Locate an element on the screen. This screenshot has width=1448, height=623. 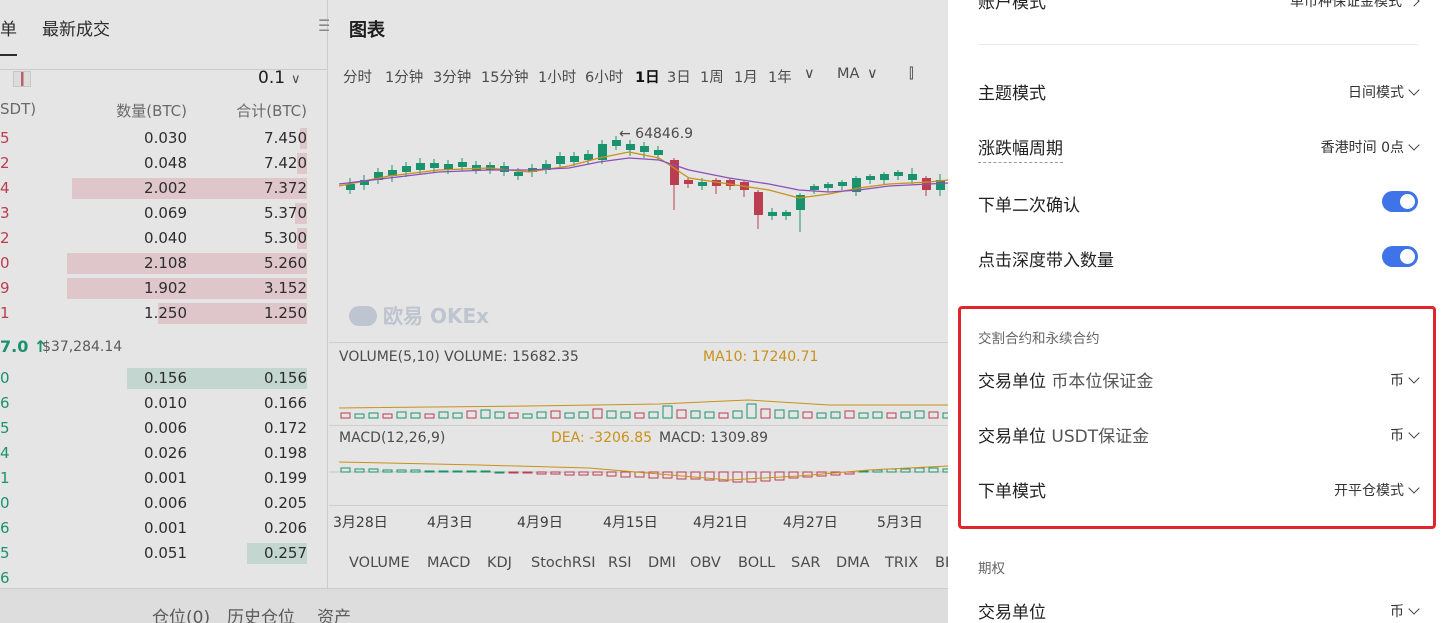
volume-ma10: MA10: 17240.71 is located at coordinates (761, 357).